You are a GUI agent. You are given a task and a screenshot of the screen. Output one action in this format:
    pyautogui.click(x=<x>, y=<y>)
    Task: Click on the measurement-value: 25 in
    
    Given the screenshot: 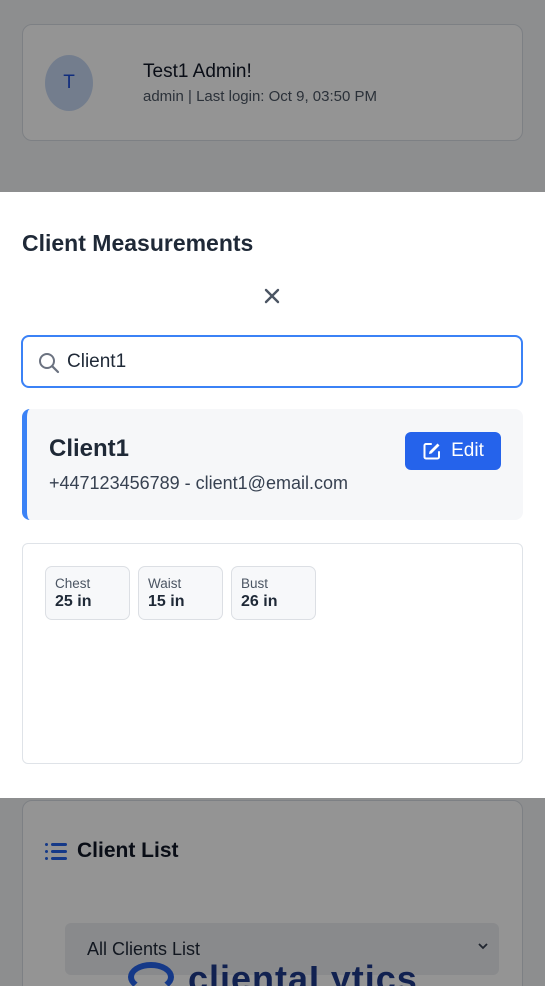 What is the action you would take?
    pyautogui.click(x=73, y=601)
    